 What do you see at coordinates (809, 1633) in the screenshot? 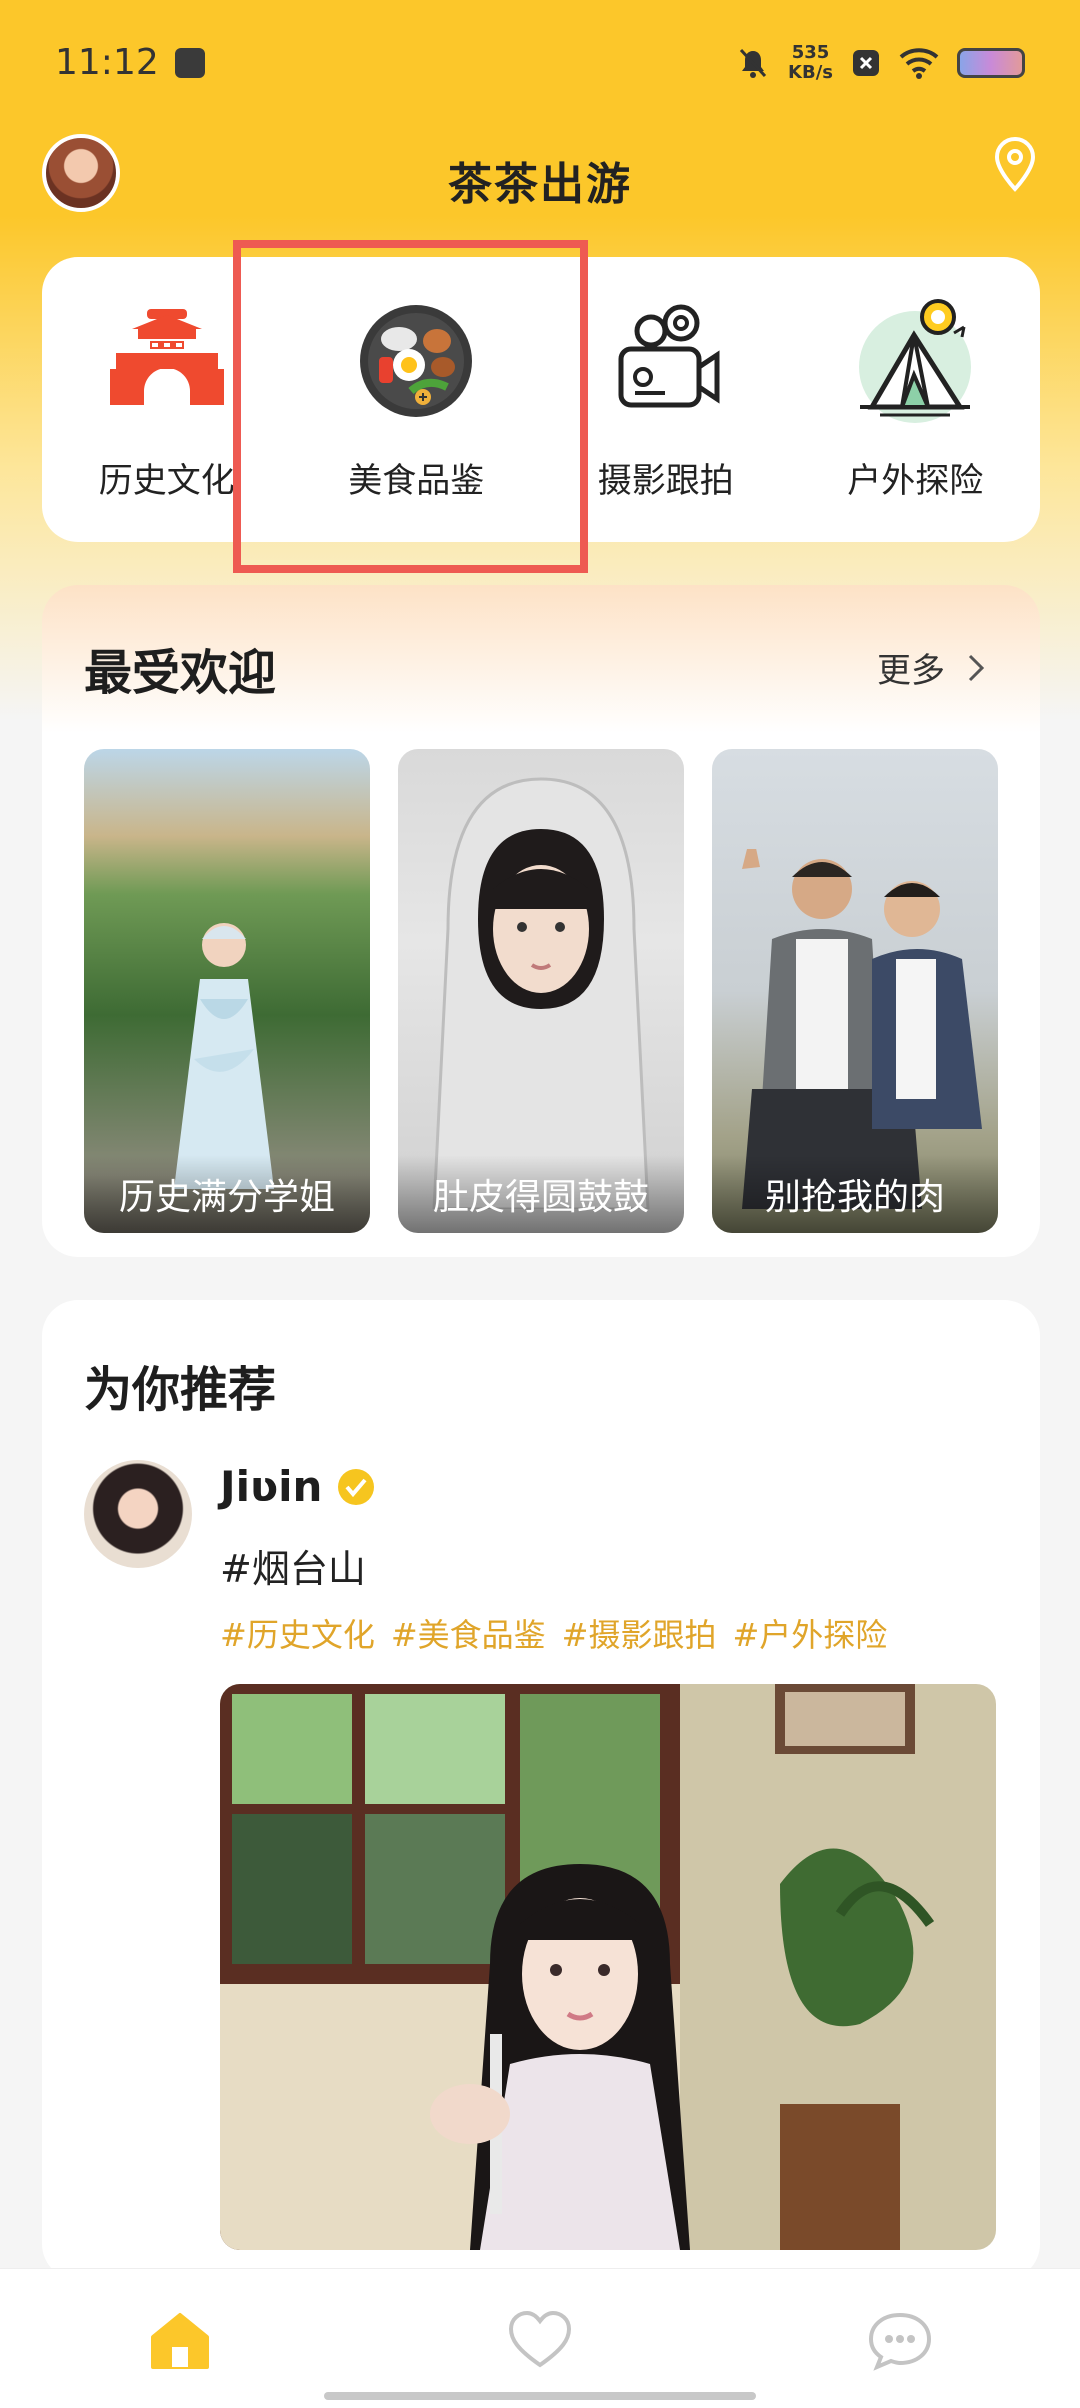
I see `post-tag: #户外探险` at bounding box center [809, 1633].